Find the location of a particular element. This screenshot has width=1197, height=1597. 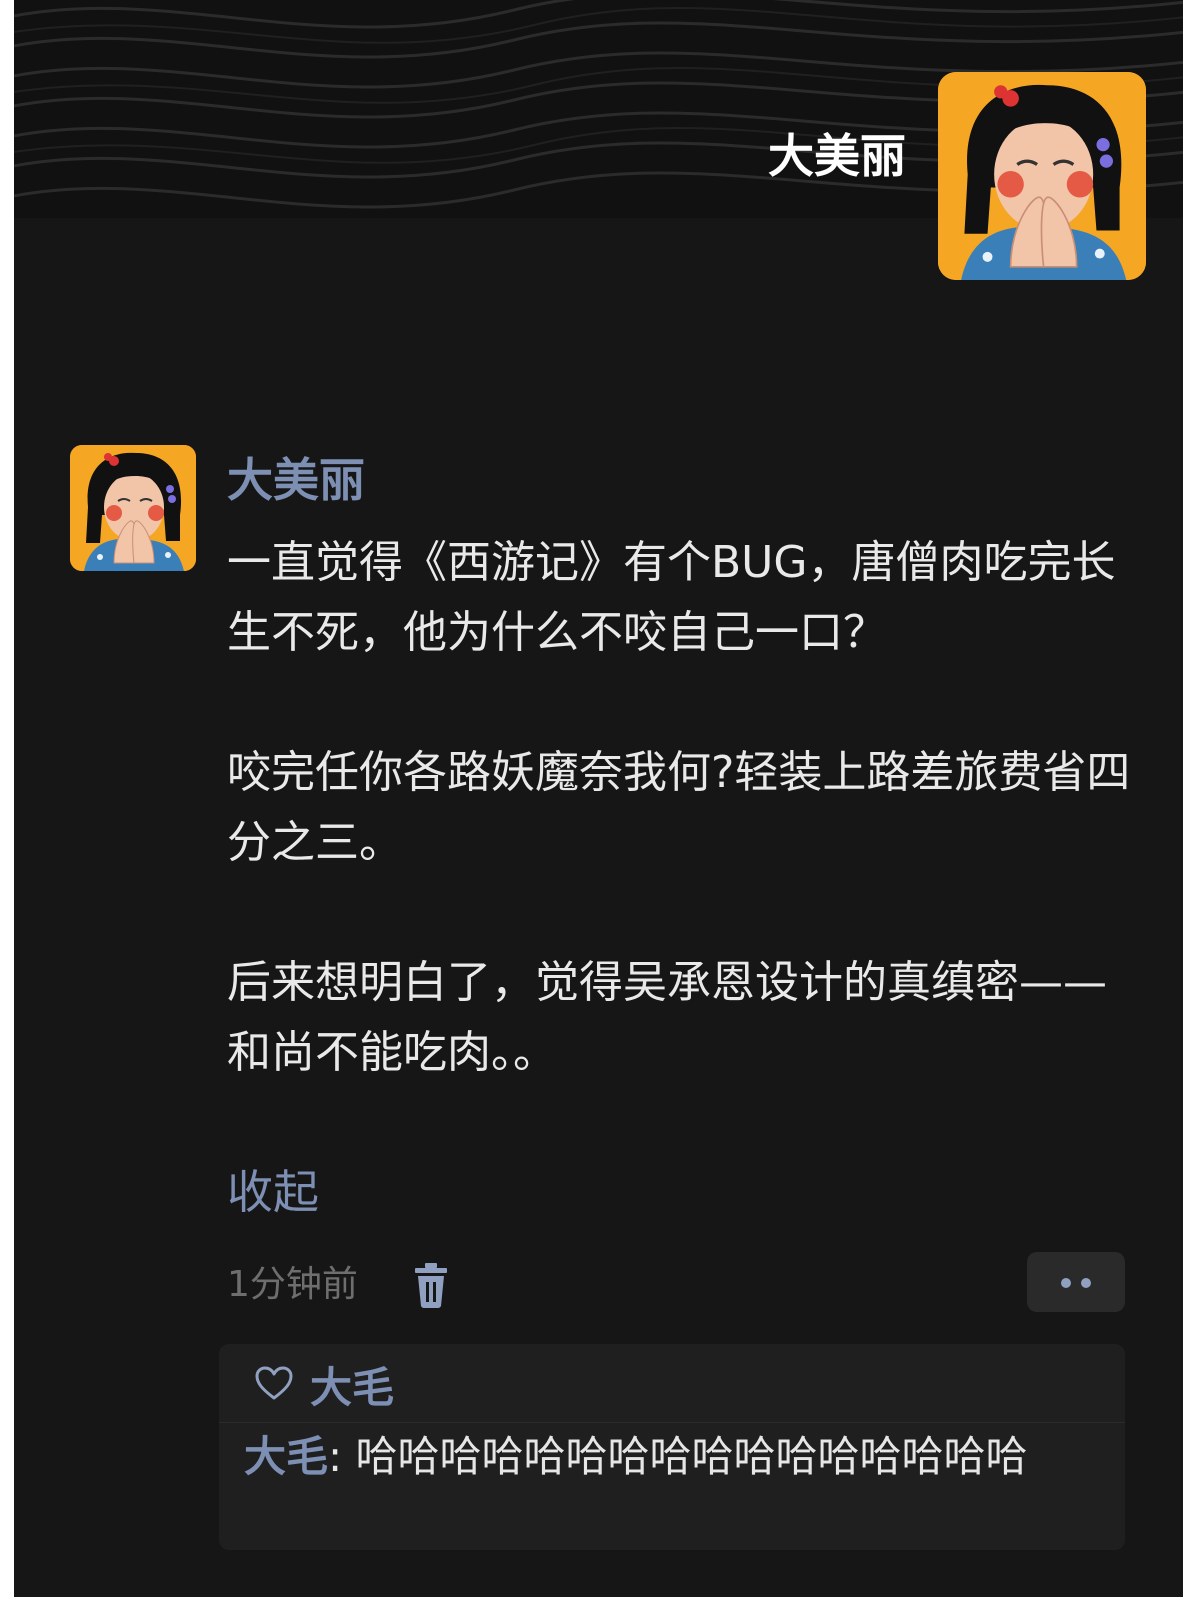

profile-avatar is located at coordinates (1042, 176).